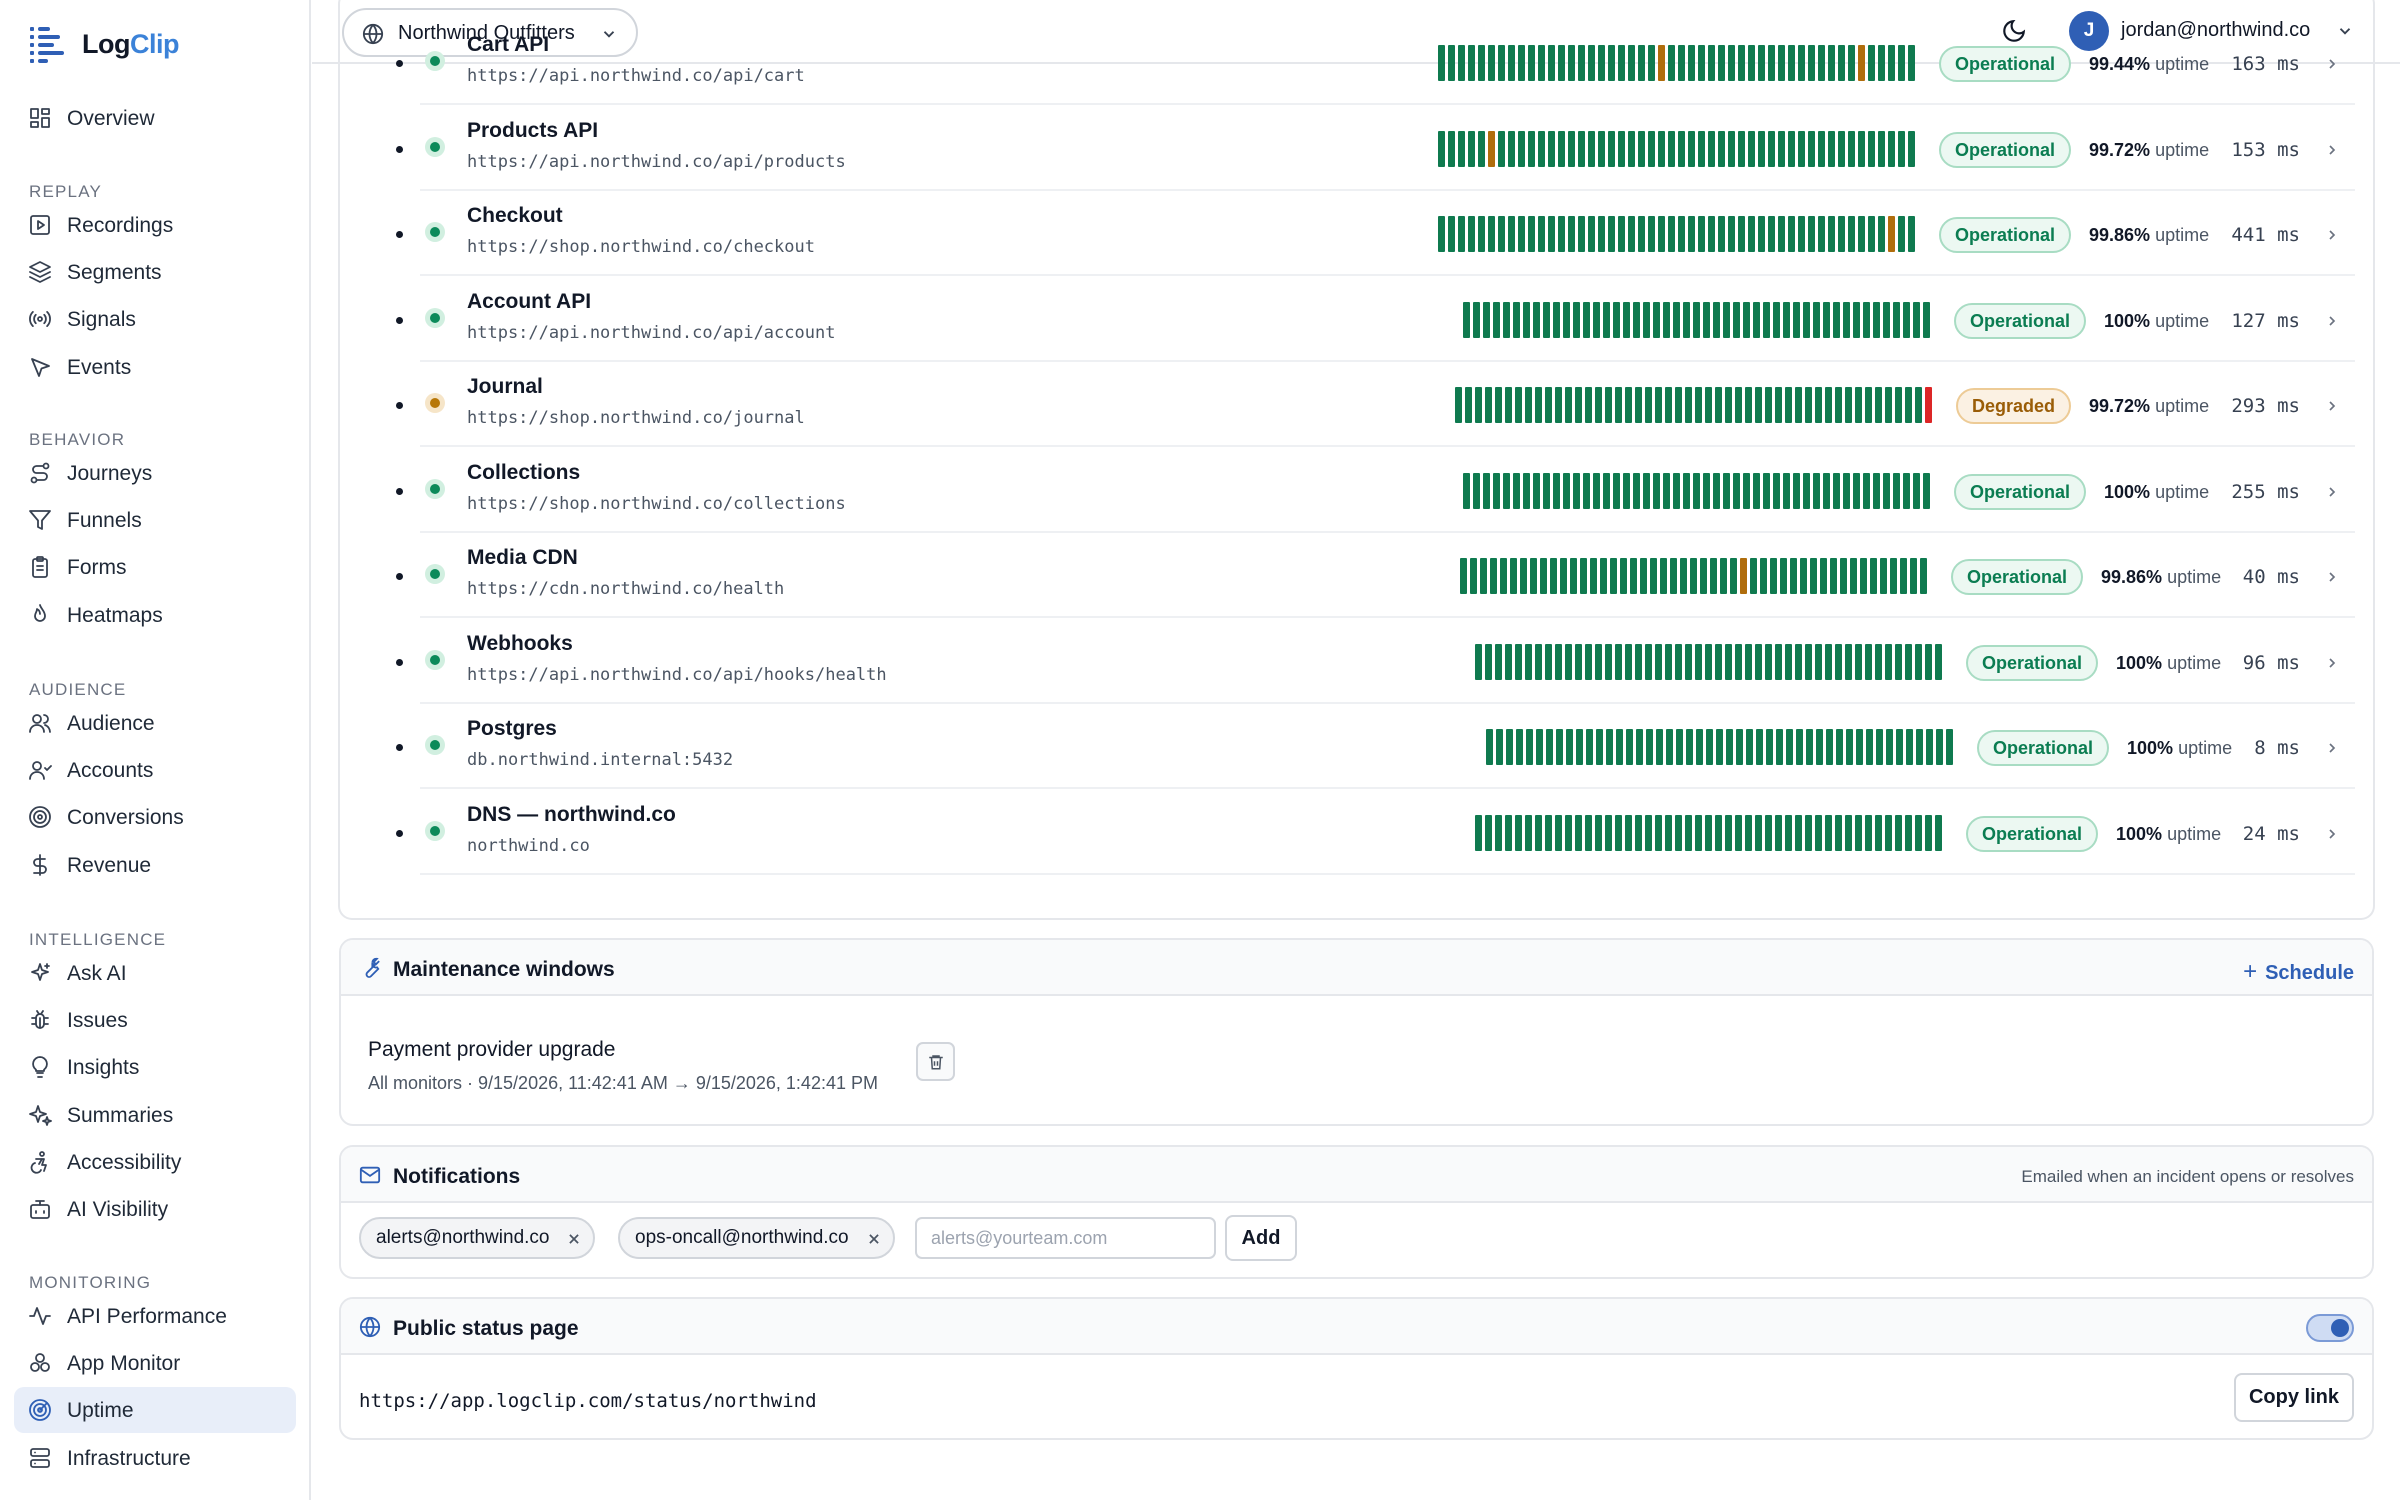 The width and height of the screenshot is (2400, 1500). What do you see at coordinates (155, 1162) in the screenshot?
I see `sidebar-item-accessibility: Accessibility` at bounding box center [155, 1162].